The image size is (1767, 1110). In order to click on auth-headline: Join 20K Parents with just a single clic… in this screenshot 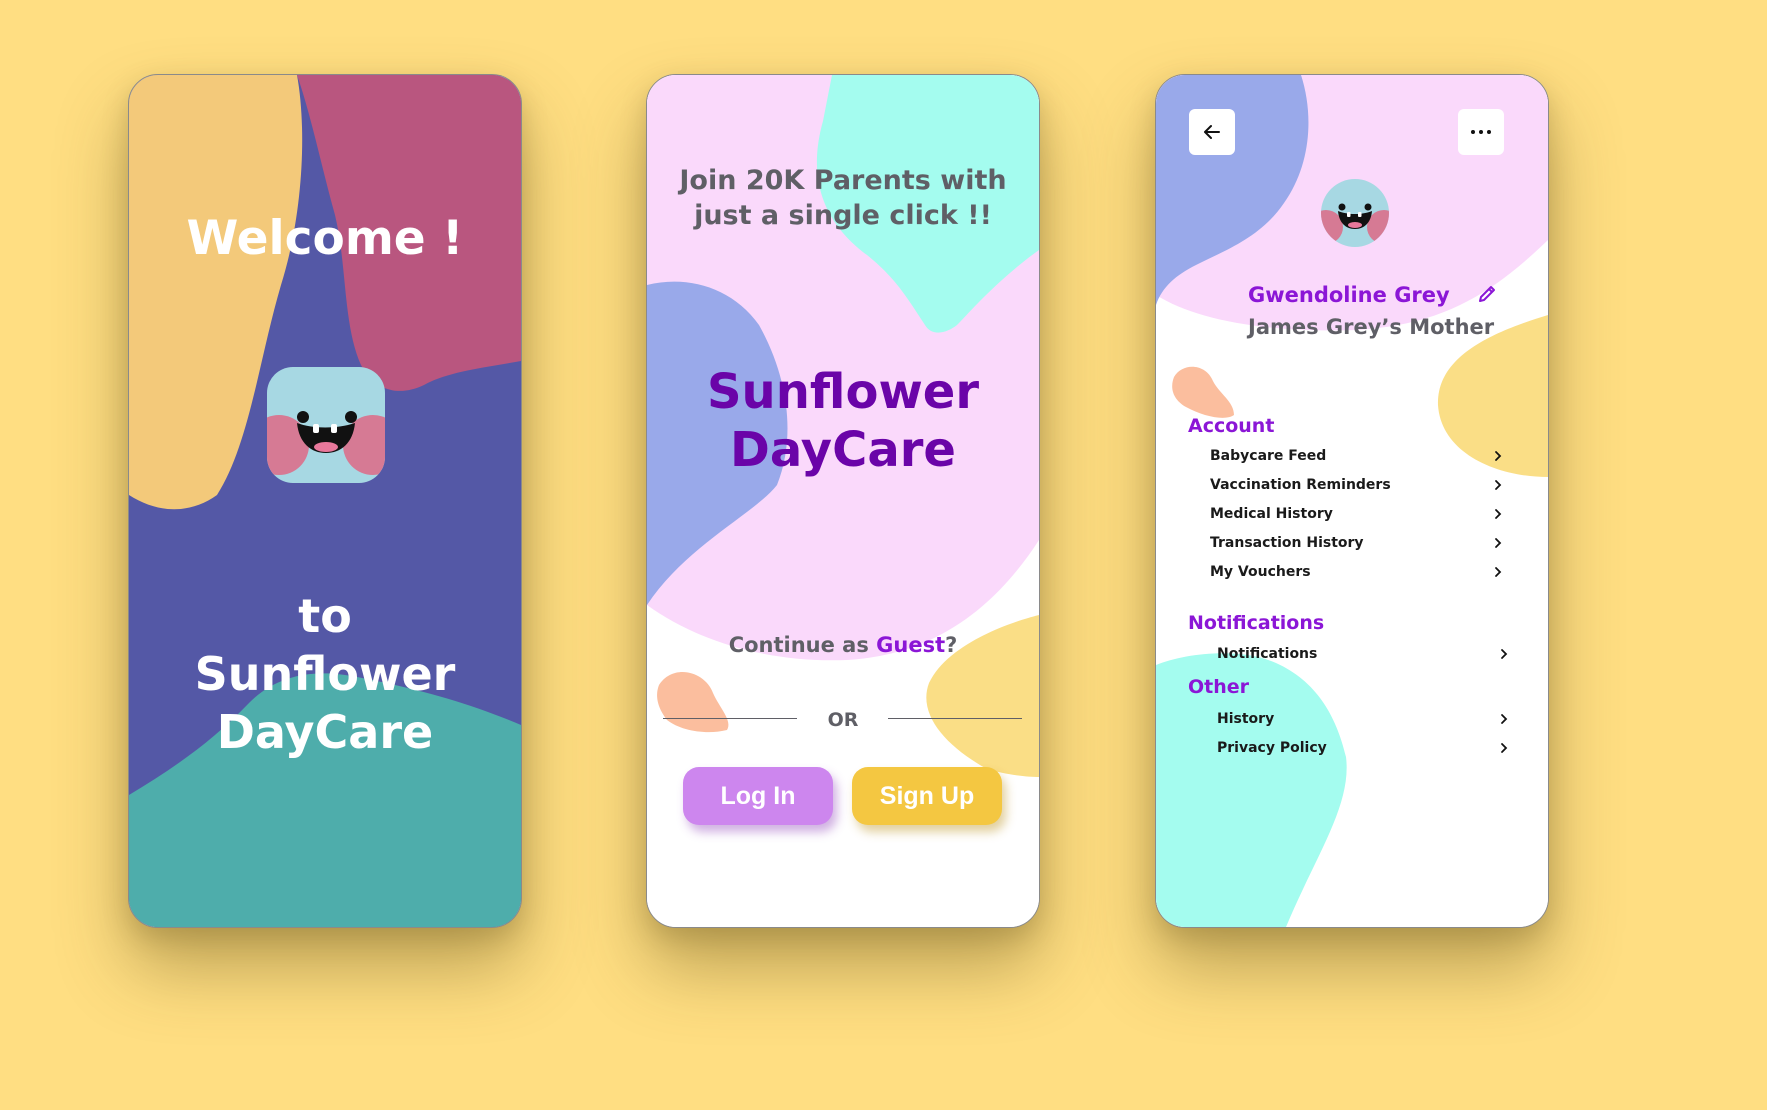, I will do `click(843, 198)`.